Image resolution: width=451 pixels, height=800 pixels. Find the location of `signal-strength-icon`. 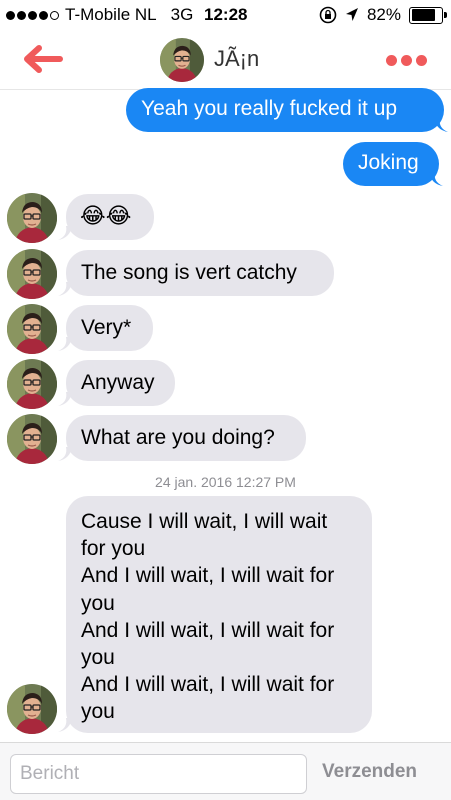

signal-strength-icon is located at coordinates (32, 15).